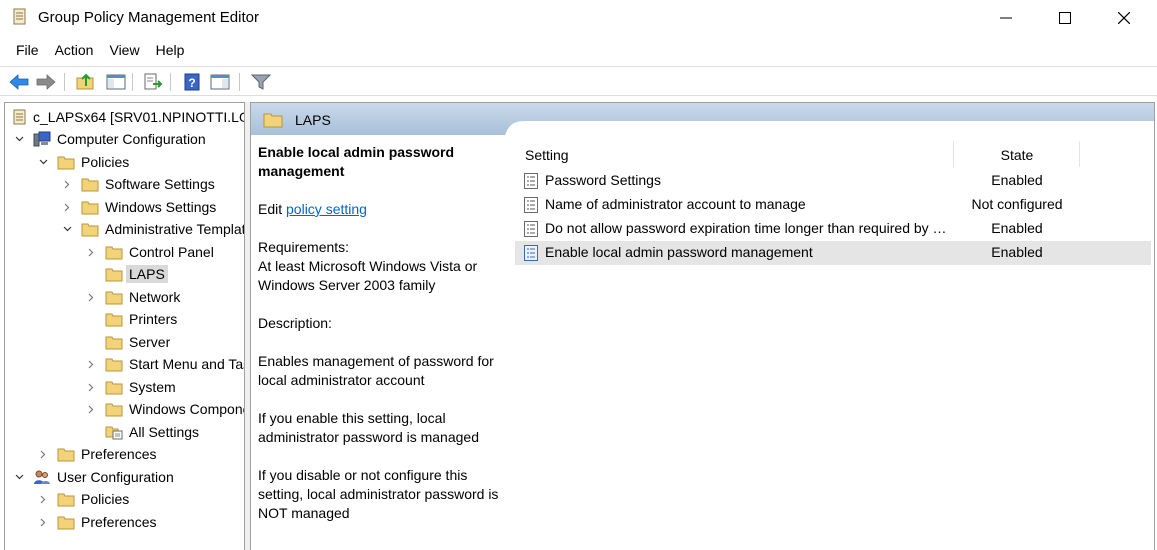 This screenshot has width=1157, height=550. Describe the element at coordinates (124, 51) in the screenshot. I see `menu-view: View` at that location.